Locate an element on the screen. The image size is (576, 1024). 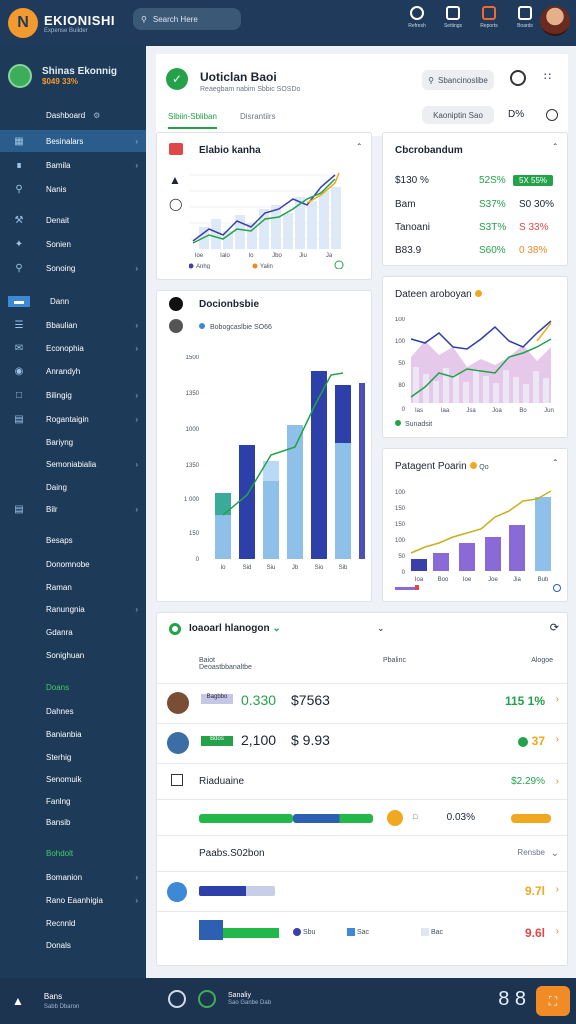
x-tick-label: Jb is located at coordinates (295, 568).